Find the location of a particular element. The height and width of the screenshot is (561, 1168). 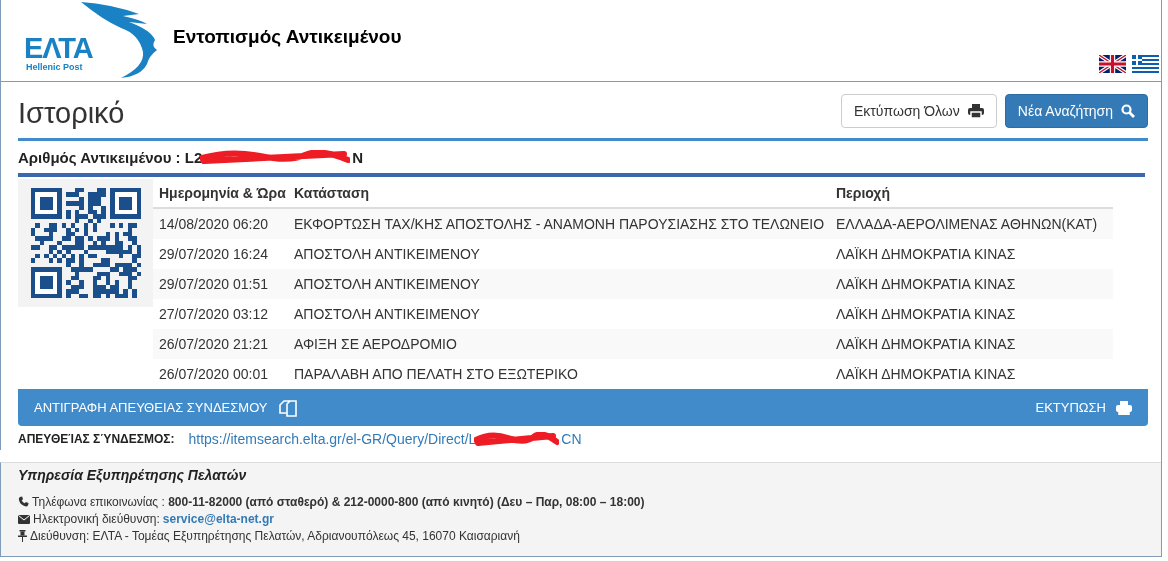

logo-text: ΕΛΤΑ is located at coordinates (58, 48).